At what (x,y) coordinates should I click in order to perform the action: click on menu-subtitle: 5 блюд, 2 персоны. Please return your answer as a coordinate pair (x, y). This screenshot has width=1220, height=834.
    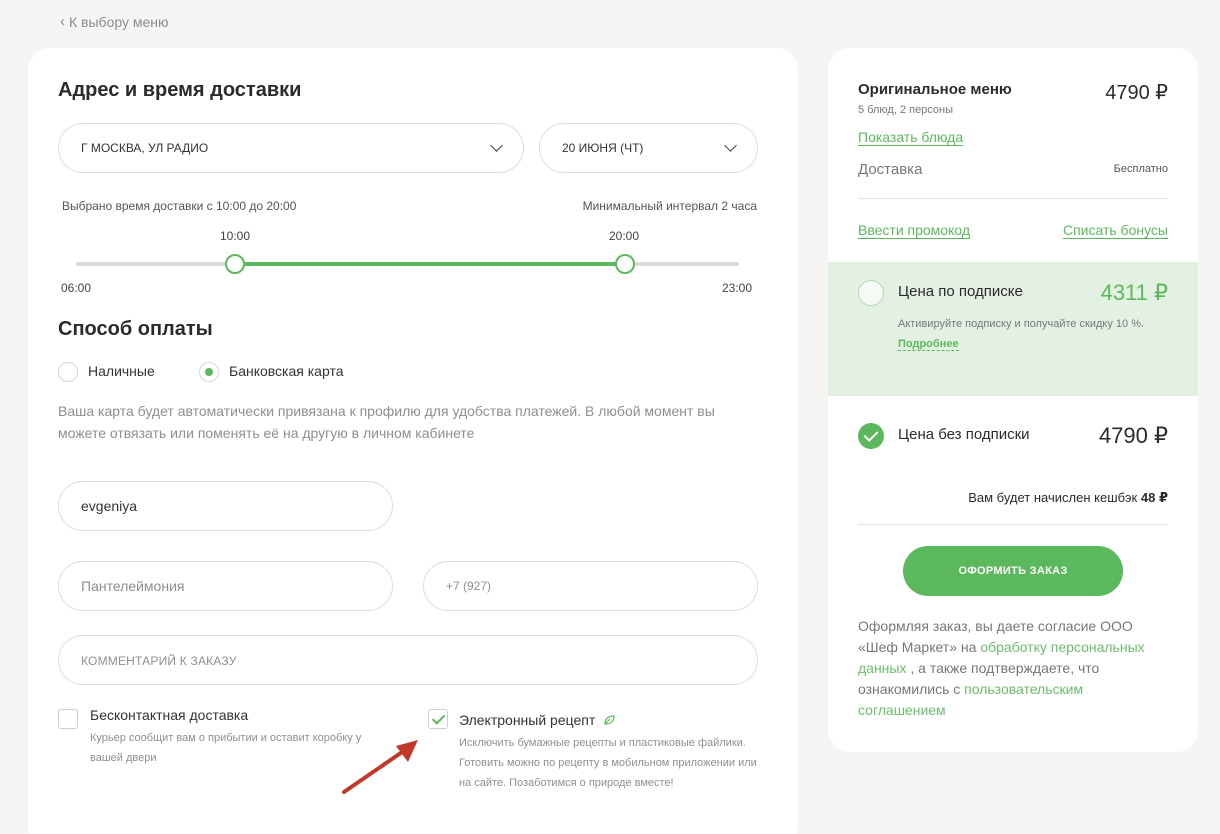
    Looking at the image, I should click on (906, 110).